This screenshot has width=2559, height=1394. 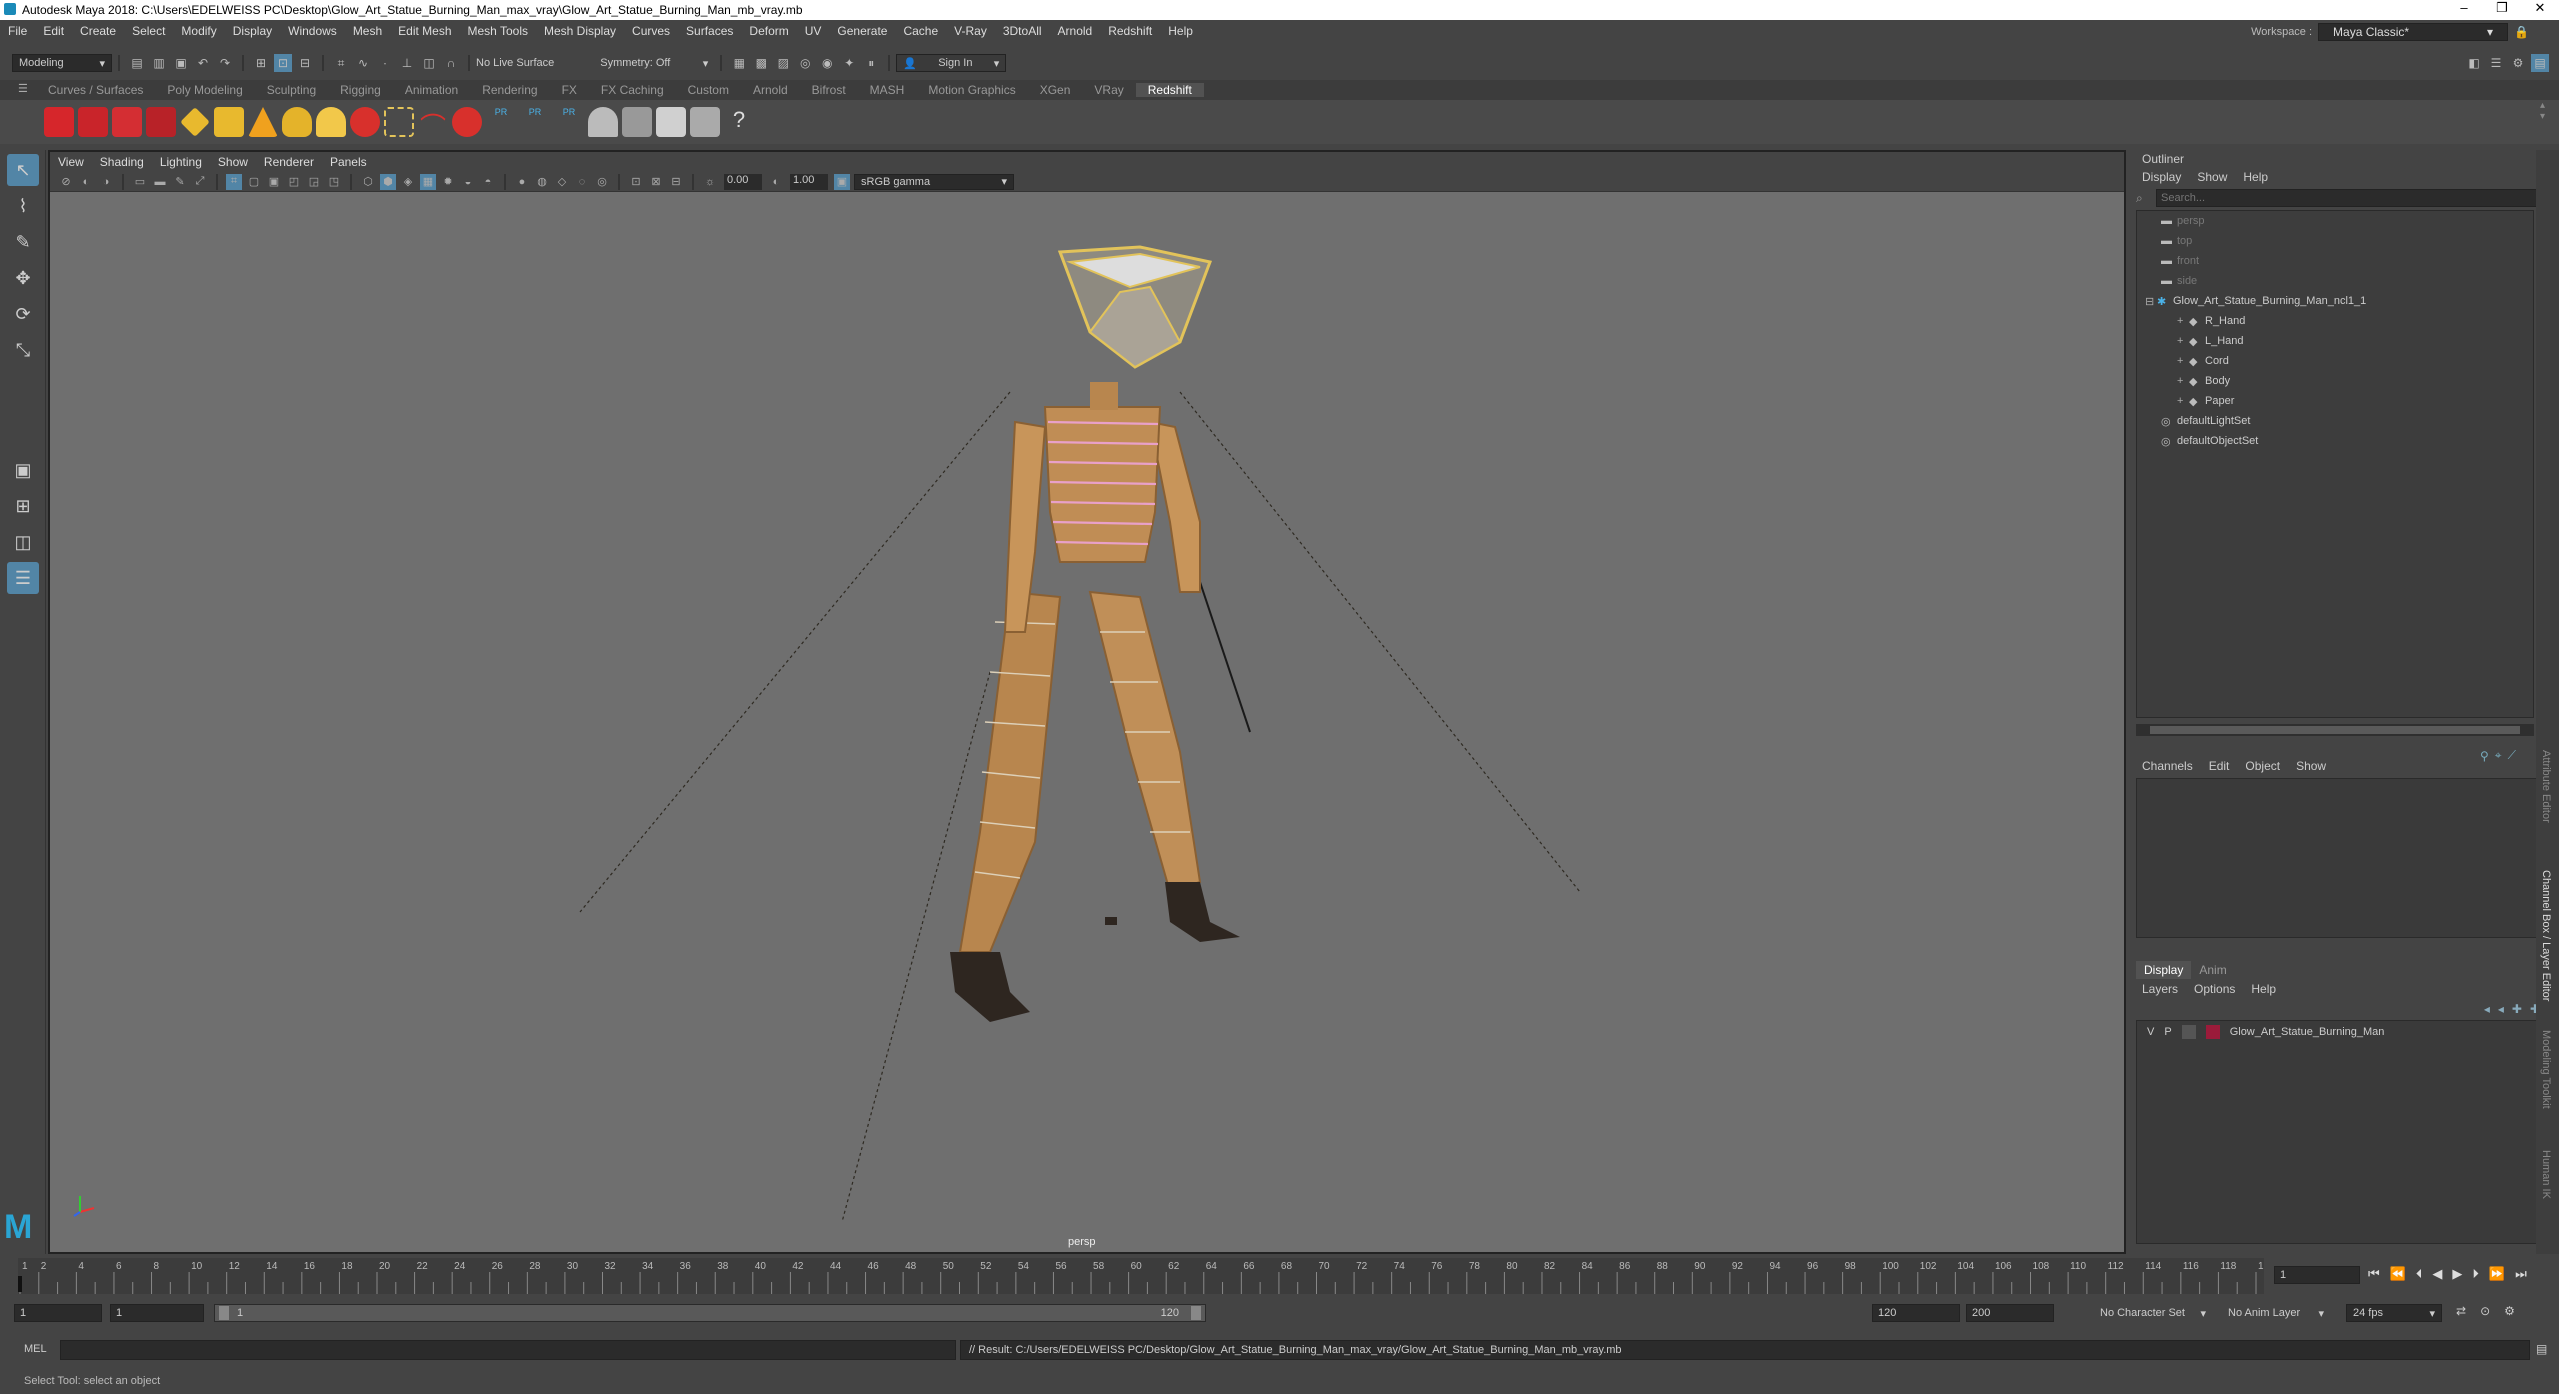 I want to click on menu-arnold: Arnold, so click(x=1075, y=31).